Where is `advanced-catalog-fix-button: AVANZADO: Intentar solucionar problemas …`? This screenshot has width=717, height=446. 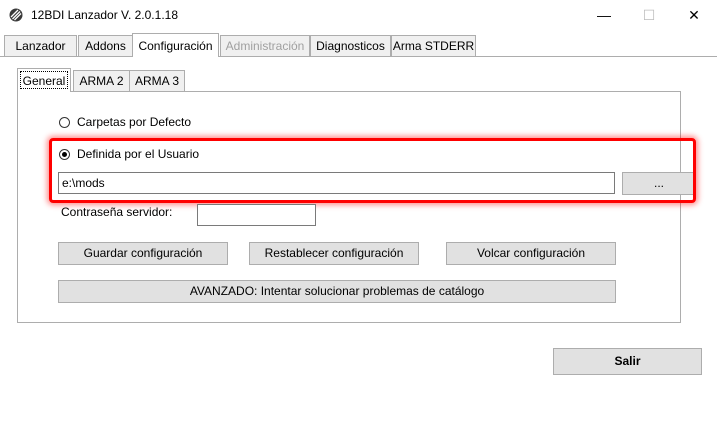
advanced-catalog-fix-button: AVANZADO: Intentar solucionar problemas … is located at coordinates (337, 291).